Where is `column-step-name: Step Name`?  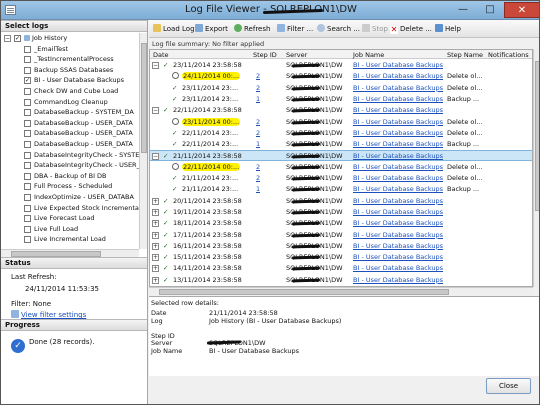
column-step-name: Step Name is located at coordinates (465, 55).